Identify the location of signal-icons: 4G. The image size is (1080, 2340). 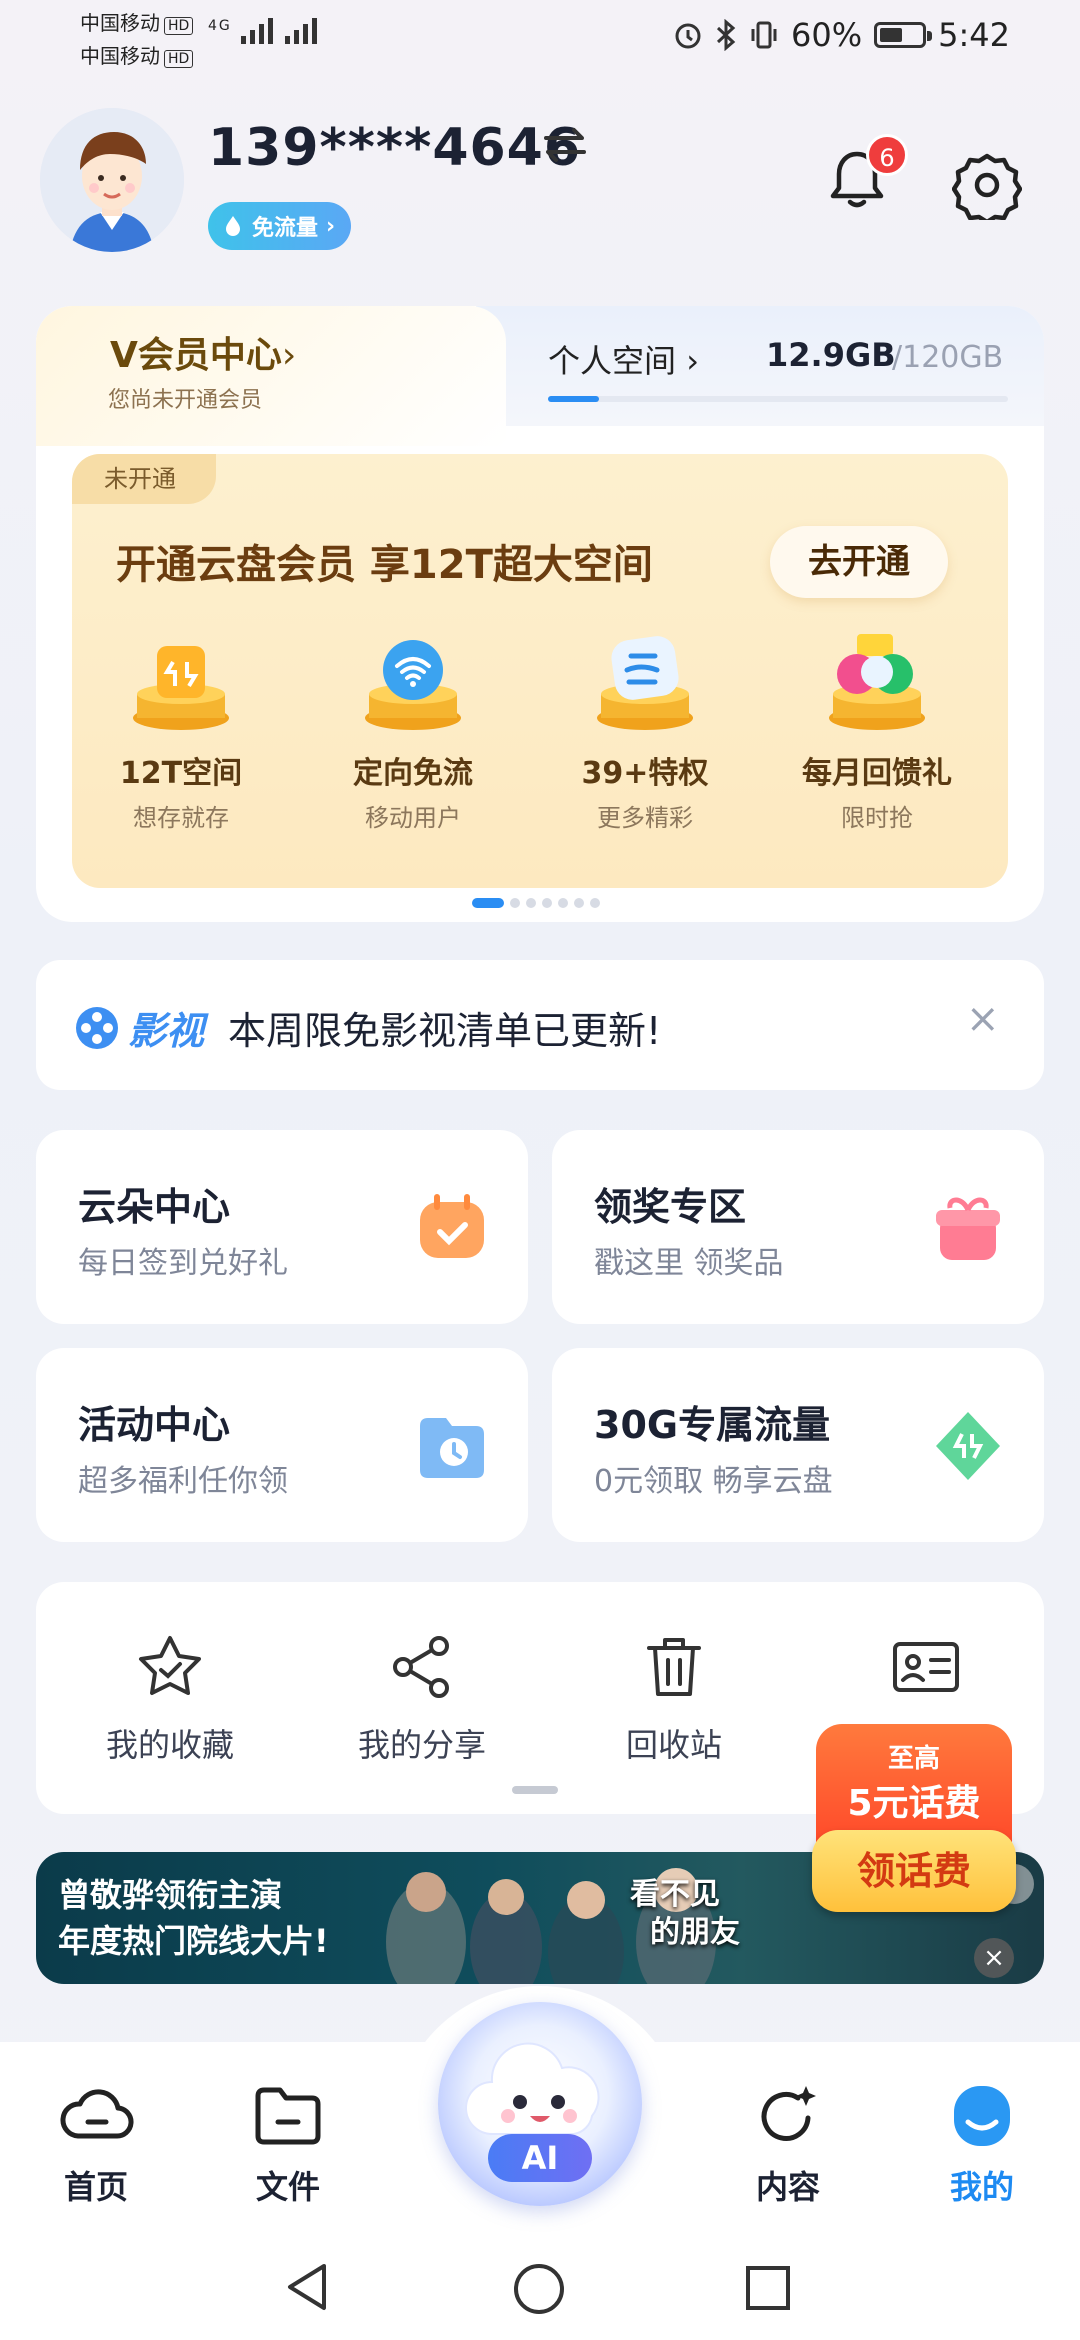
(263, 34).